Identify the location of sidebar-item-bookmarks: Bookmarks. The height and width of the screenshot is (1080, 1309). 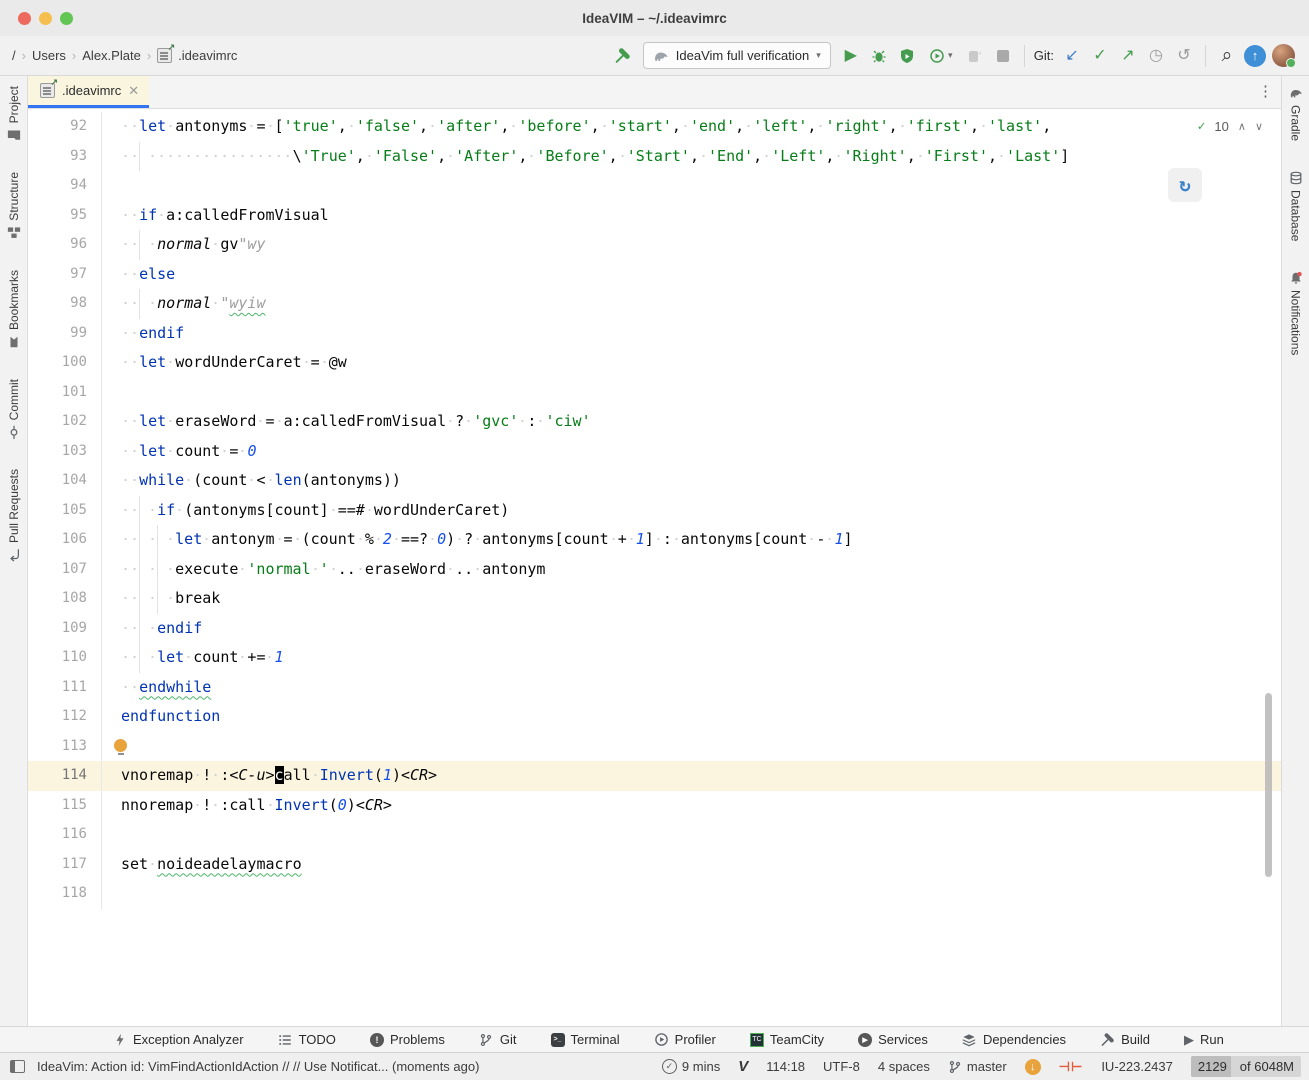
(14, 309).